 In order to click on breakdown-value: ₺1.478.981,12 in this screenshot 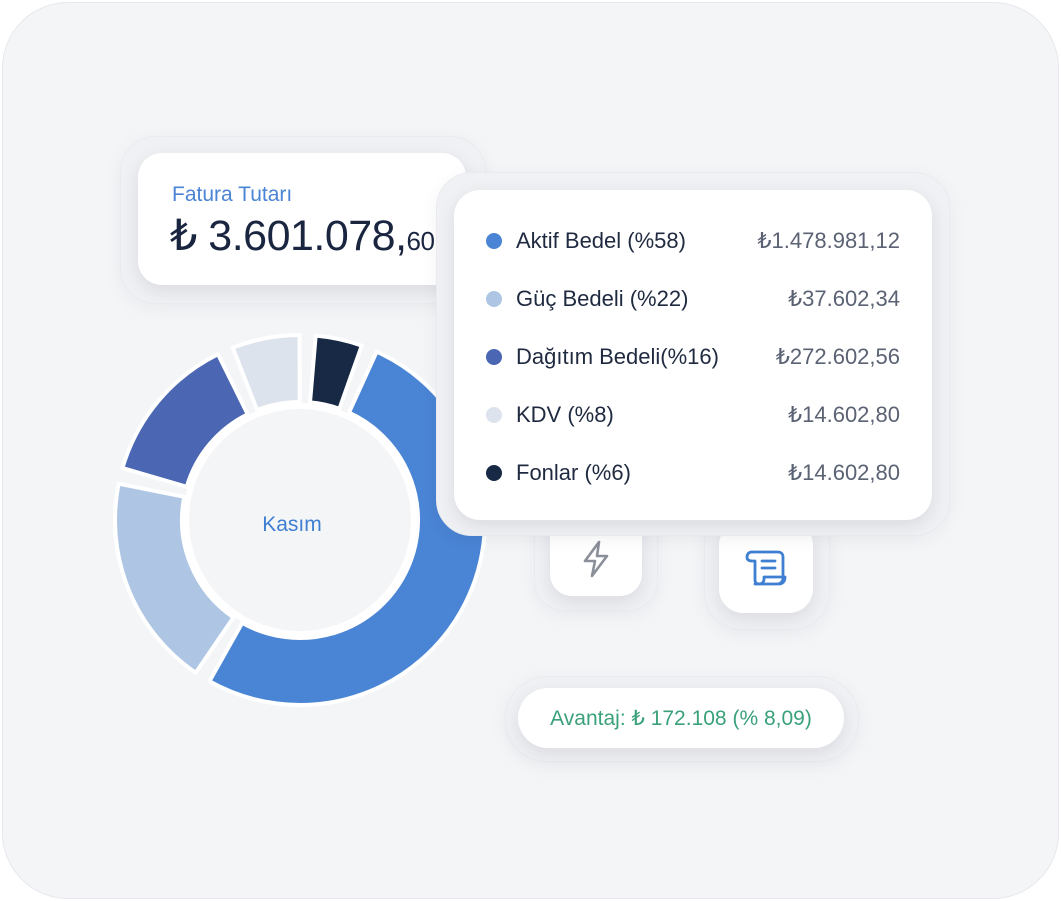, I will do `click(828, 240)`.